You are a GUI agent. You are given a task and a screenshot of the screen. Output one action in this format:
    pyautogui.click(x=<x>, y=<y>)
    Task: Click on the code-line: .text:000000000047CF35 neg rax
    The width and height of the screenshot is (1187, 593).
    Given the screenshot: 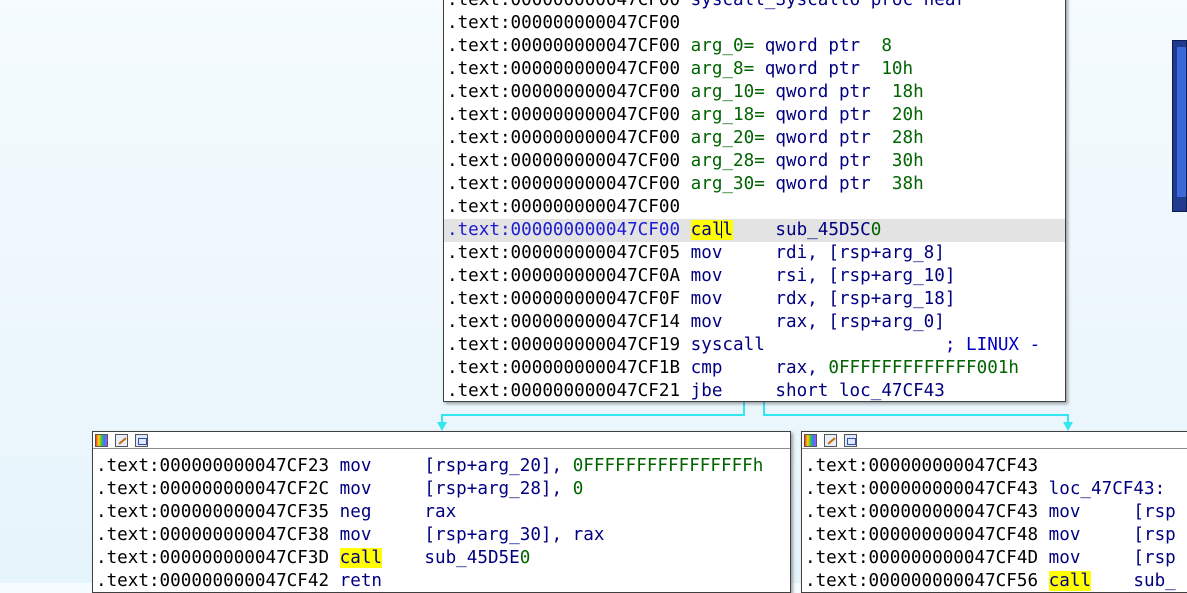 What is the action you would take?
    pyautogui.click(x=441, y=512)
    